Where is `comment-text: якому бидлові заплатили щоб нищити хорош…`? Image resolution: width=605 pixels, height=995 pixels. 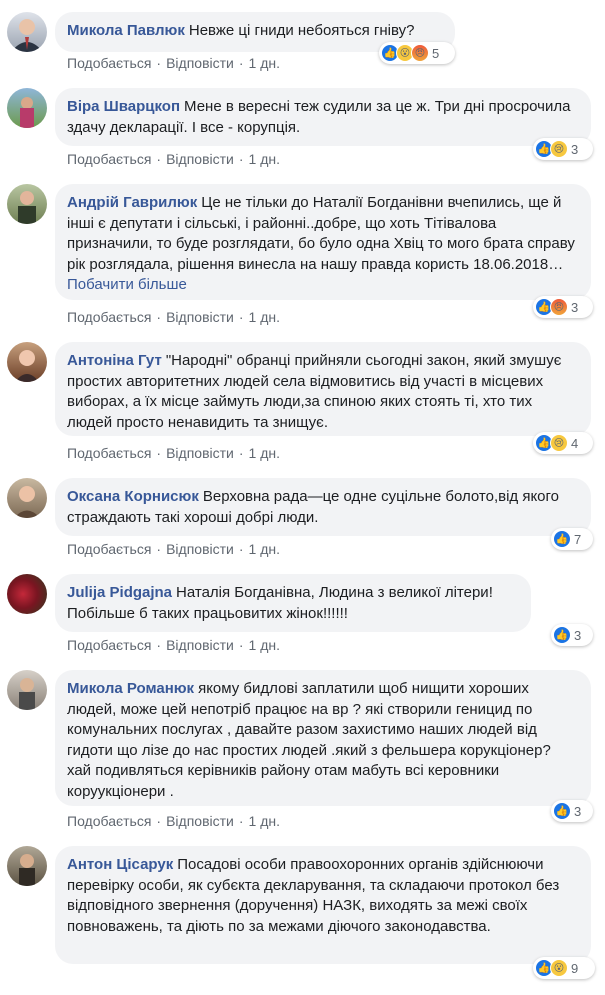
comment-text: якому бидлові заплатили щоб нищити хорош… is located at coordinates (309, 740).